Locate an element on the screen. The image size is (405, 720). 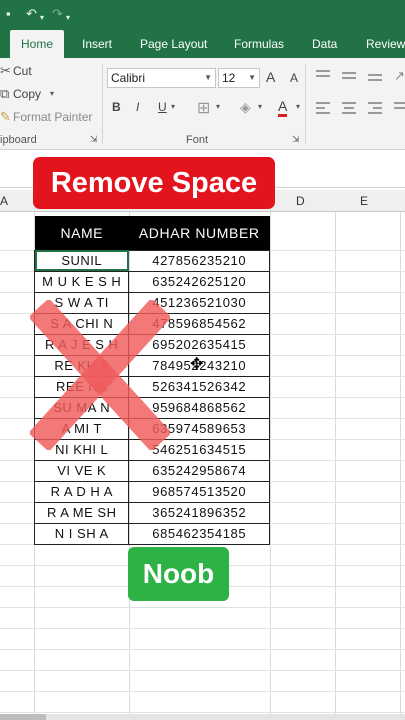
table-row: R A D H A 968574513520 is located at coordinates (151, 491).